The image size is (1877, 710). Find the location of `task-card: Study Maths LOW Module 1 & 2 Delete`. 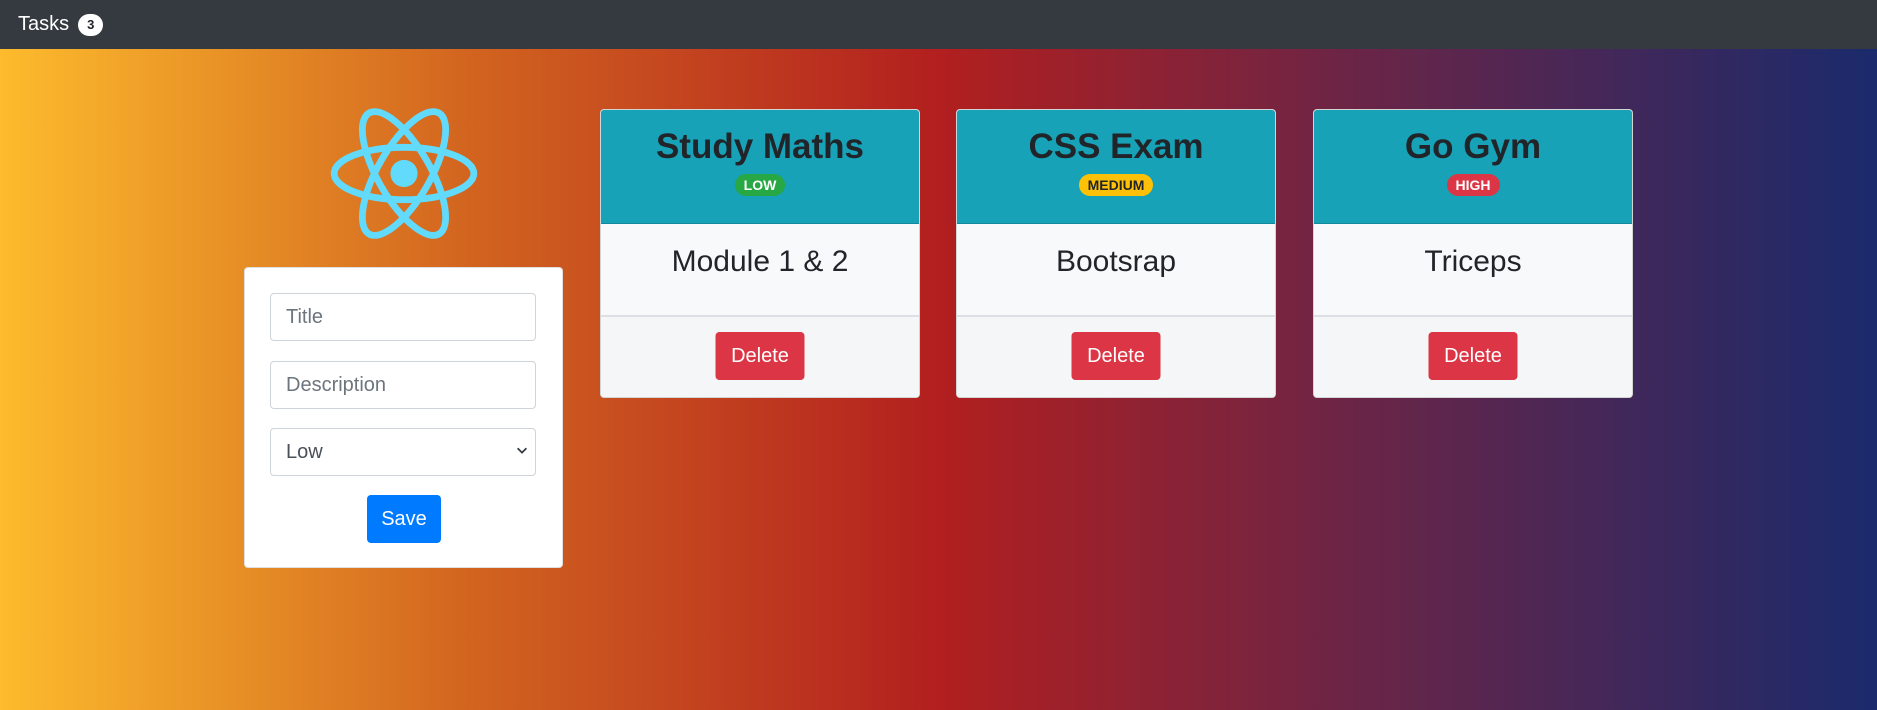

task-card: Study Maths LOW Module 1 & 2 Delete is located at coordinates (760, 253).